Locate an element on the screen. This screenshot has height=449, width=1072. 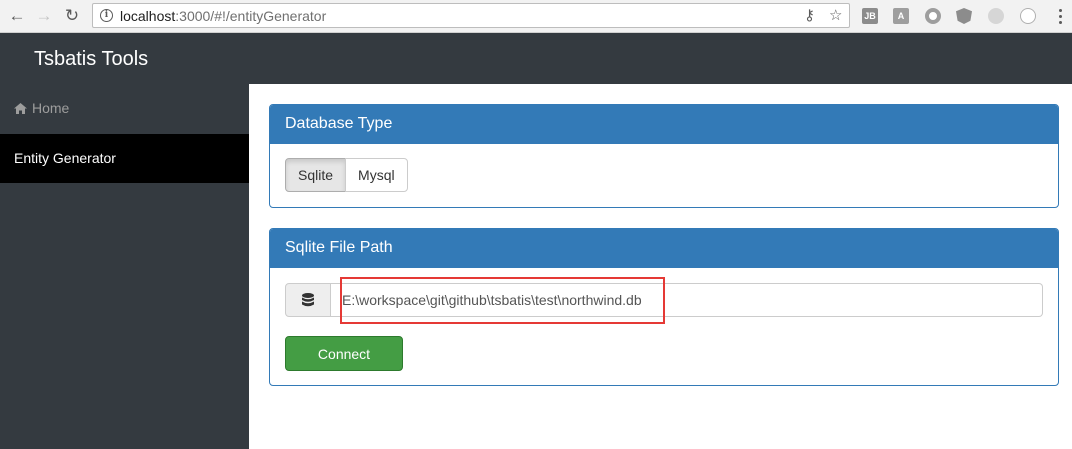
key-icon: ⚷ is located at coordinates (809, 15).